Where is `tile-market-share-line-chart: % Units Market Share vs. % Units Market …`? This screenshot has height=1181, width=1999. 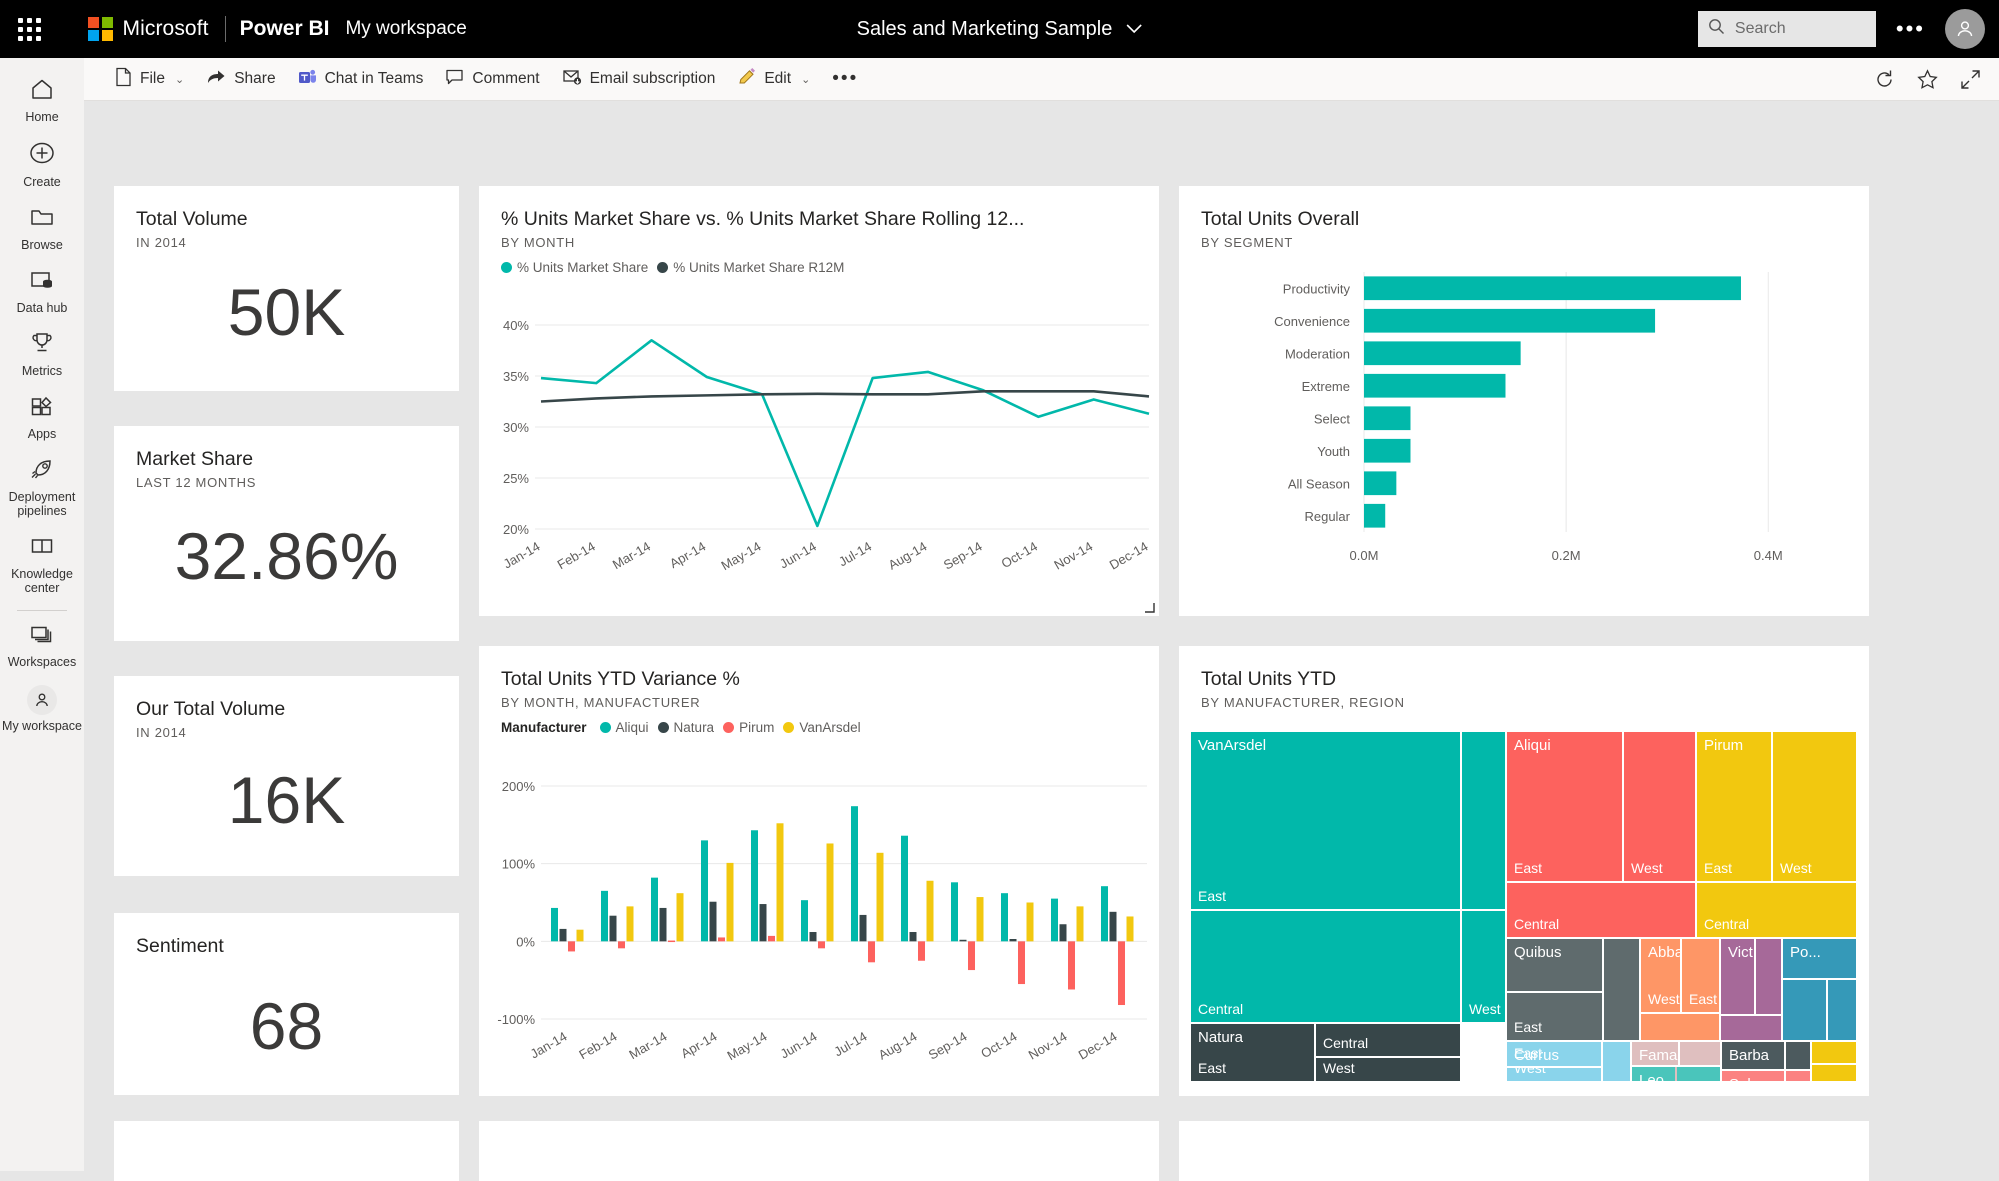
tile-market-share-line-chart: % Units Market Share vs. % Units Market … is located at coordinates (819, 401).